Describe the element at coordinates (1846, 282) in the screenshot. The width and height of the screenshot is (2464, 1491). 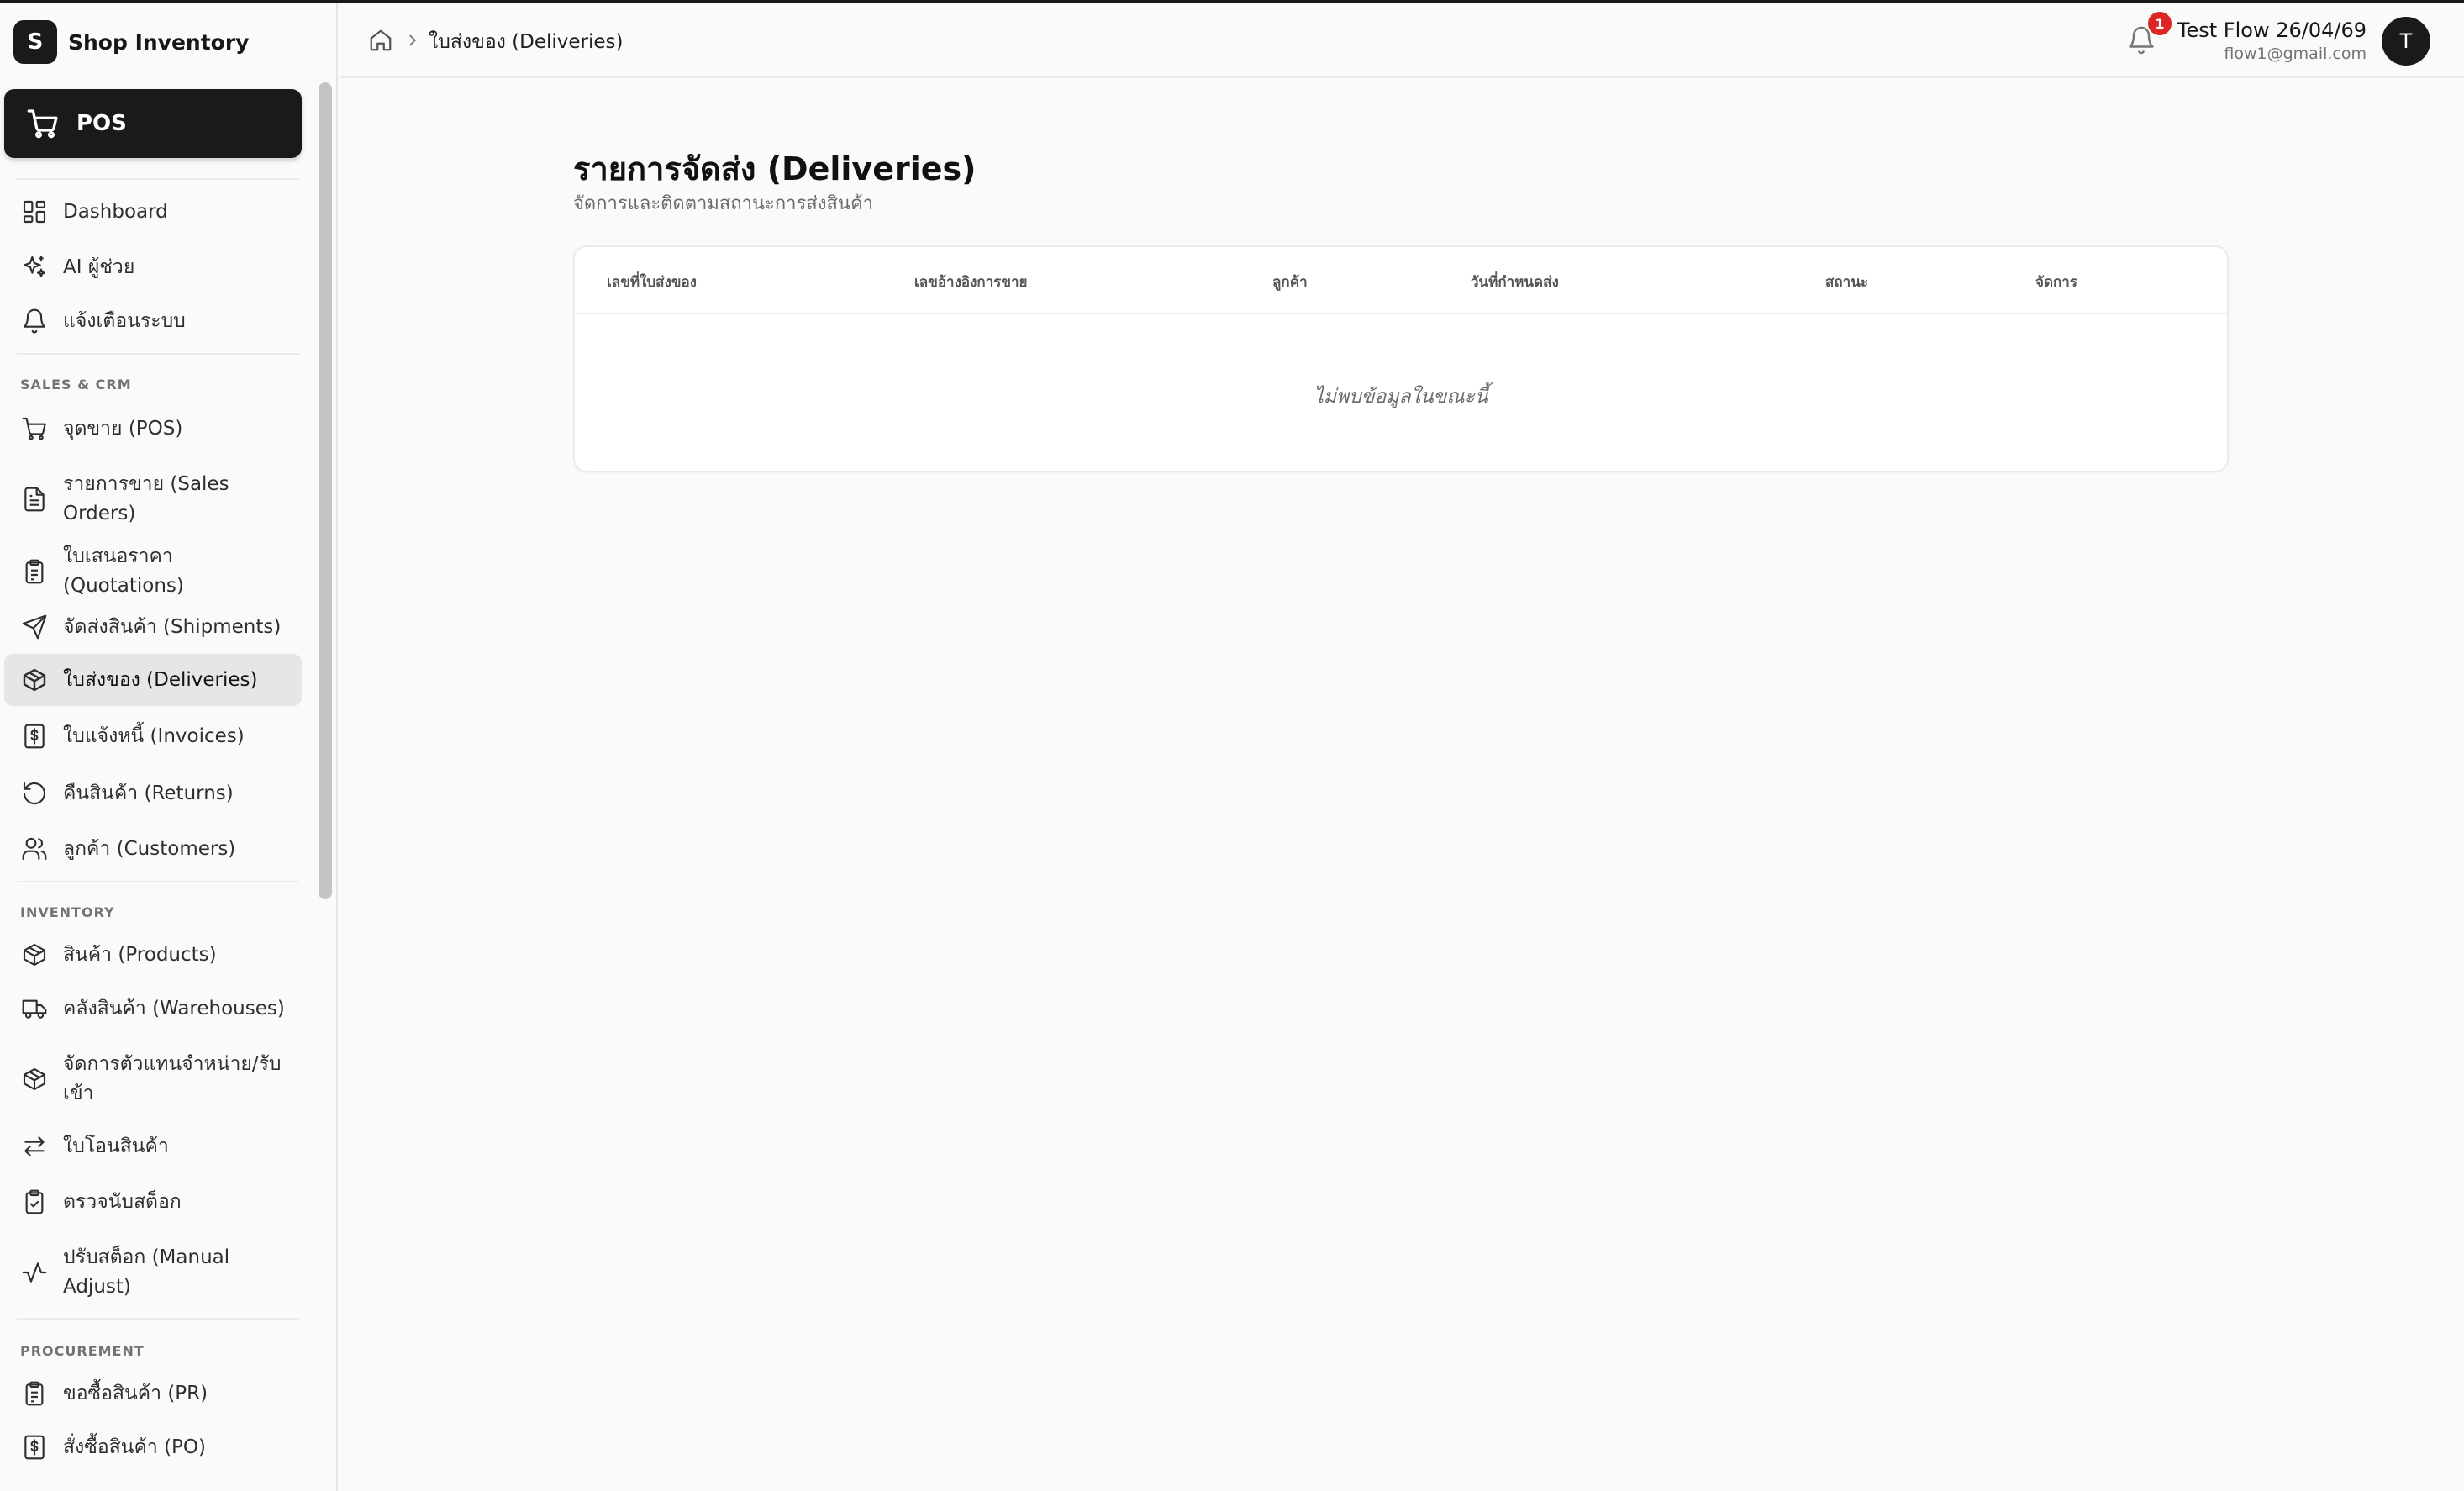
I see `column-header-status: สถานะ` at that location.